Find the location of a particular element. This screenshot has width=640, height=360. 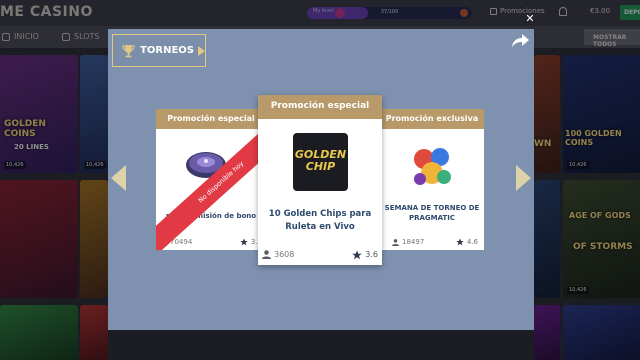

rating-value: 3.6 is located at coordinates (371, 254).